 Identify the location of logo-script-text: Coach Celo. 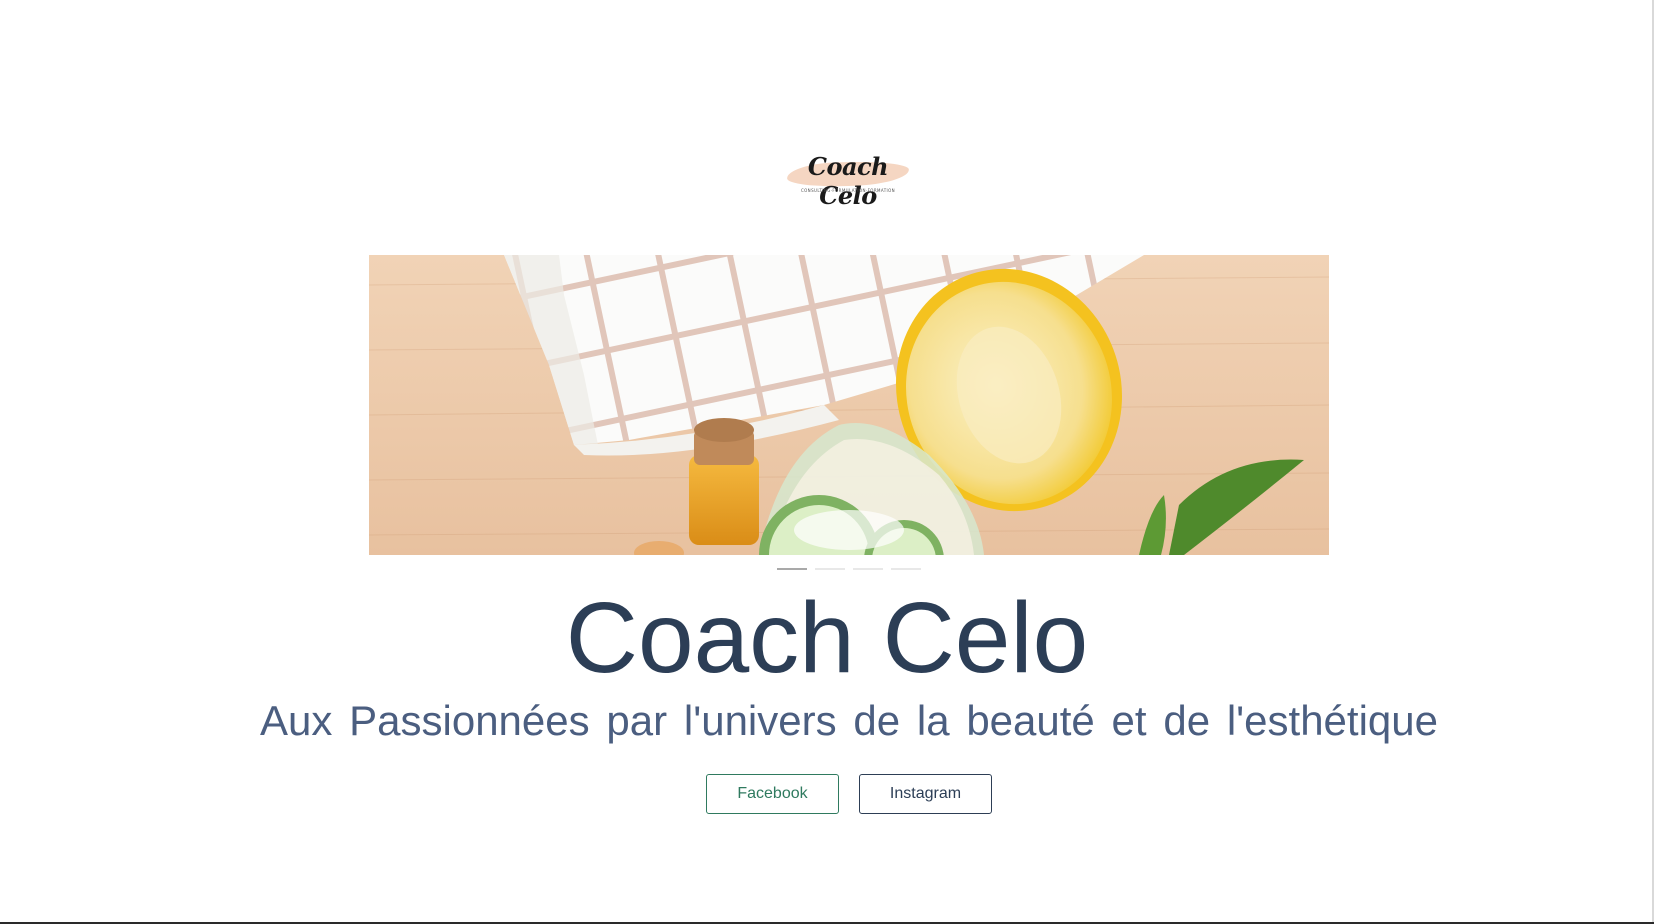
(848, 181).